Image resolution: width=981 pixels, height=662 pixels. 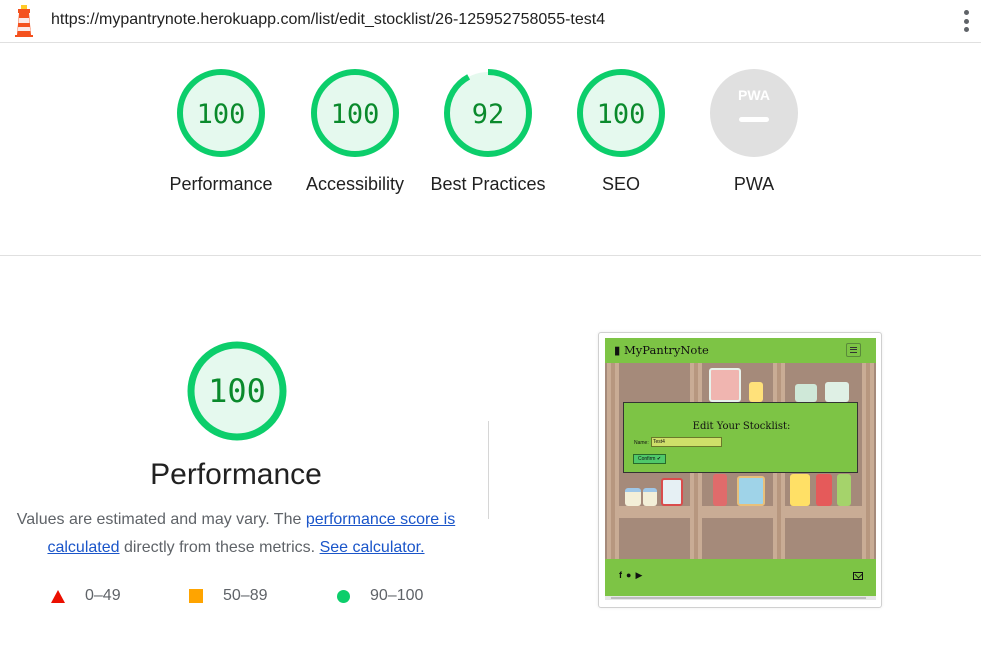 What do you see at coordinates (245, 595) in the screenshot?
I see `legend-range: 50–89` at bounding box center [245, 595].